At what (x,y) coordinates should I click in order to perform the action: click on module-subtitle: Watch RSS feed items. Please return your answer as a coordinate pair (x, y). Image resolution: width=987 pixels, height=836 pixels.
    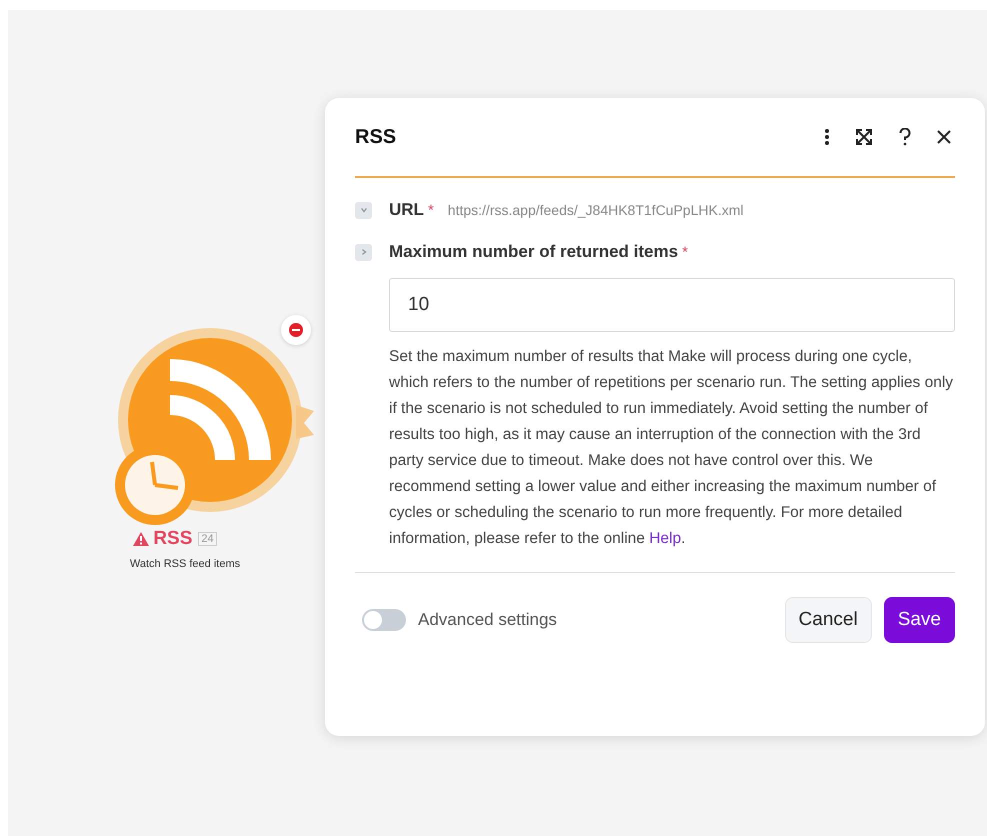
    Looking at the image, I should click on (185, 564).